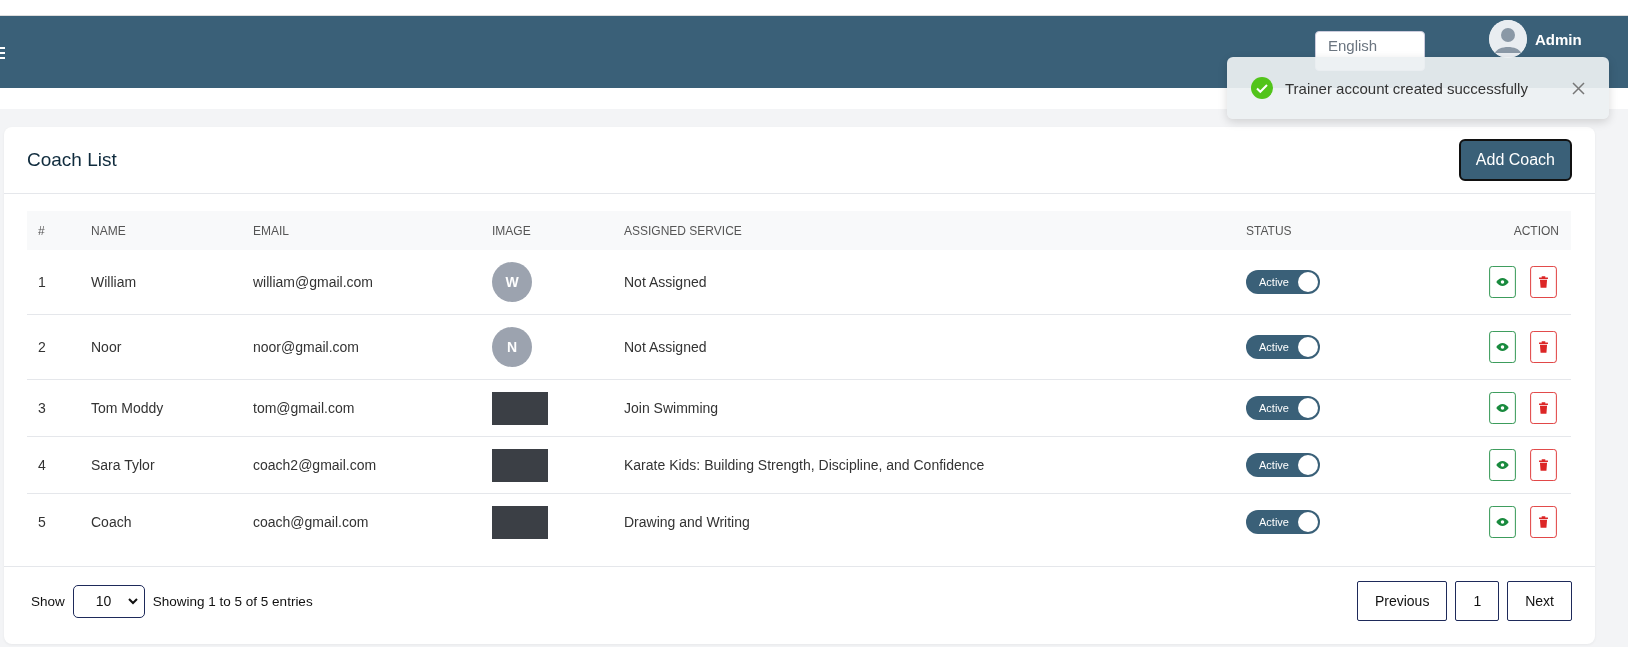  I want to click on check-icon, so click(1262, 88).